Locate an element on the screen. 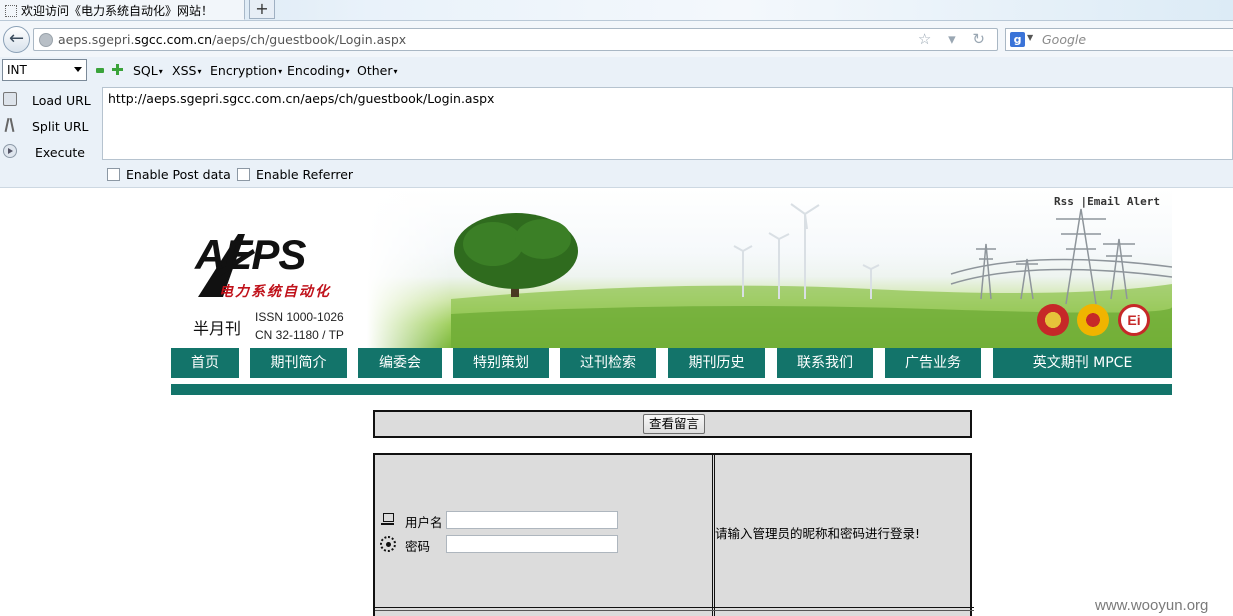 The image size is (1233, 616). load-url-icon is located at coordinates (10, 99).